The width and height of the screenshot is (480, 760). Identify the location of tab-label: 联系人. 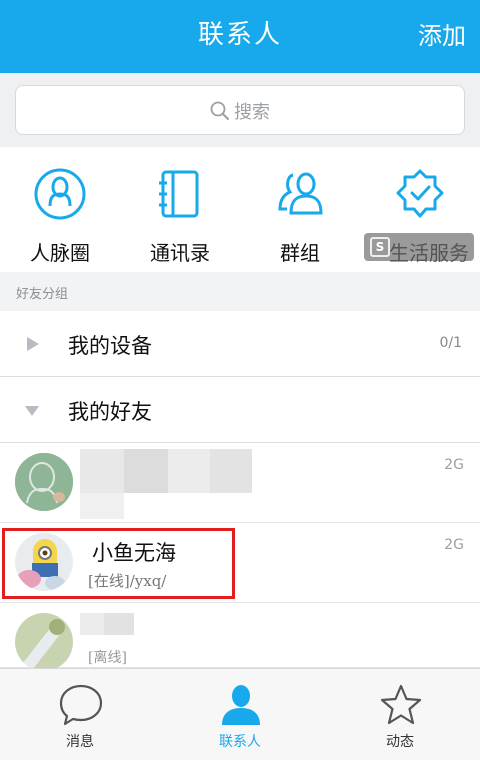
(240, 742).